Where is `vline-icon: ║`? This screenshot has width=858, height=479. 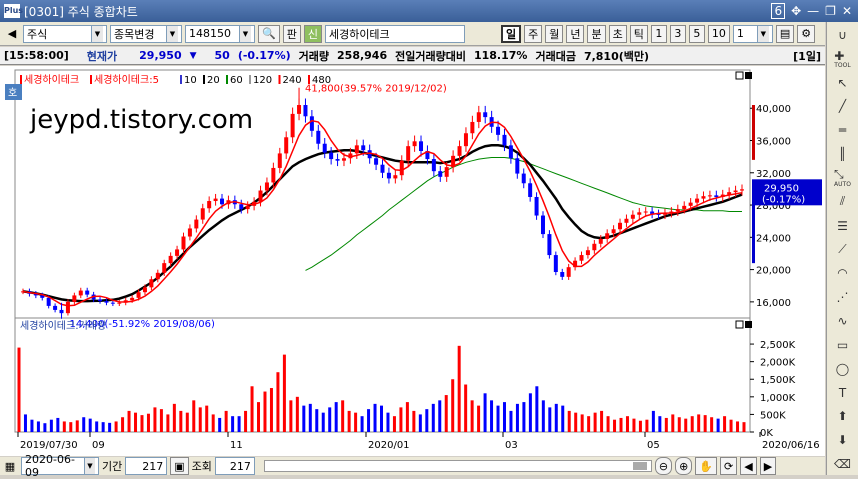
vline-icon: ║ is located at coordinates (843, 154).